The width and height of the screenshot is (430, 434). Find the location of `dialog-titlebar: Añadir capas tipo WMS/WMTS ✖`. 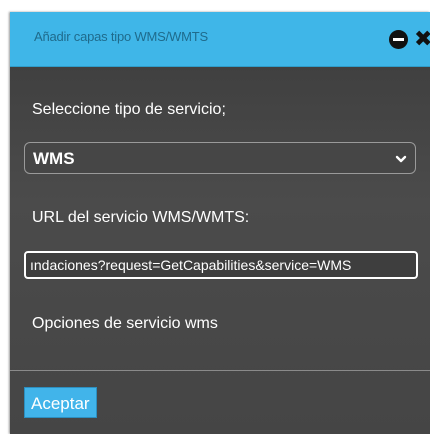

dialog-titlebar: Añadir capas tipo WMS/WMTS ✖ is located at coordinates (220, 39).